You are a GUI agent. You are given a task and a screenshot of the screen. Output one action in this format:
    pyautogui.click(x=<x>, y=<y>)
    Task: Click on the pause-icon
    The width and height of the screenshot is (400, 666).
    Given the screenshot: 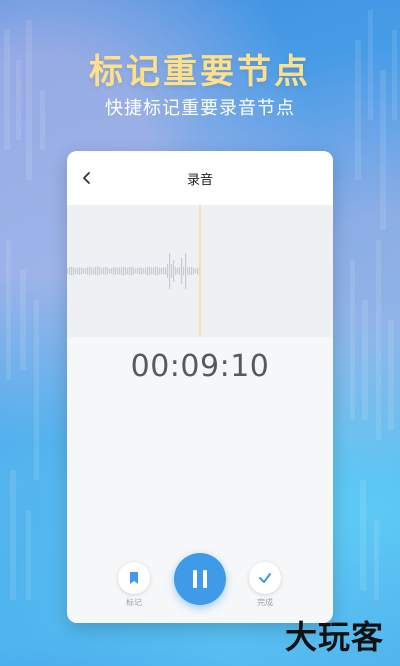 What is the action you would take?
    pyautogui.click(x=200, y=579)
    